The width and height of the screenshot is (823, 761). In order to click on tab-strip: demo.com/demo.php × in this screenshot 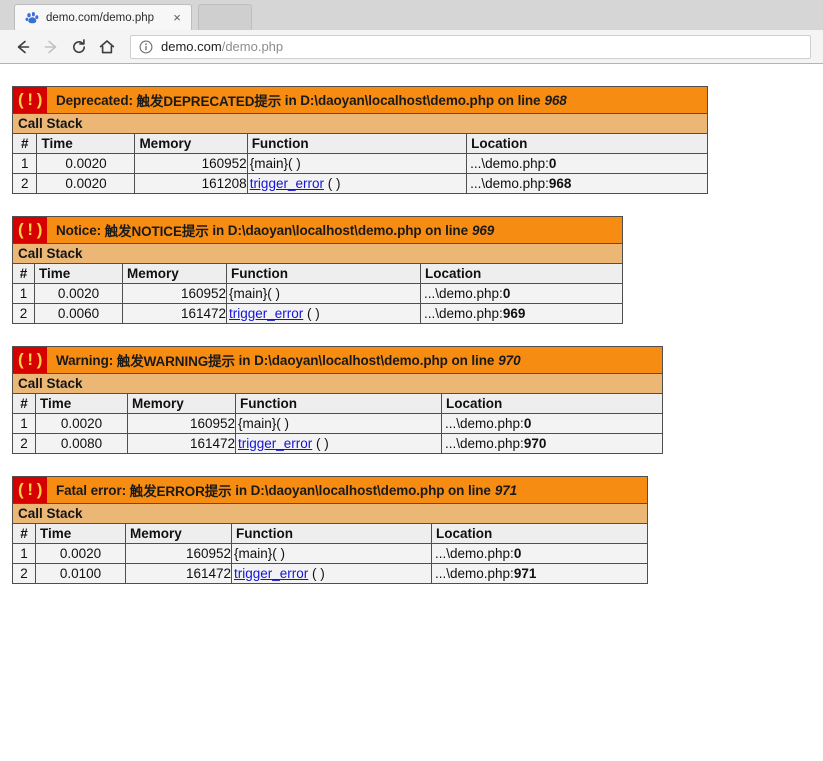, I will do `click(411, 15)`.